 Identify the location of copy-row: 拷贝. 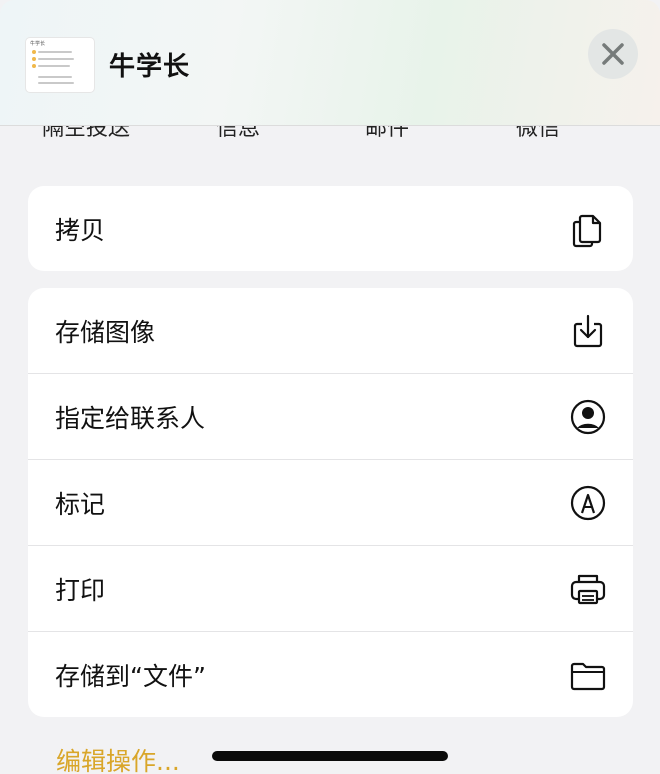
(330, 228).